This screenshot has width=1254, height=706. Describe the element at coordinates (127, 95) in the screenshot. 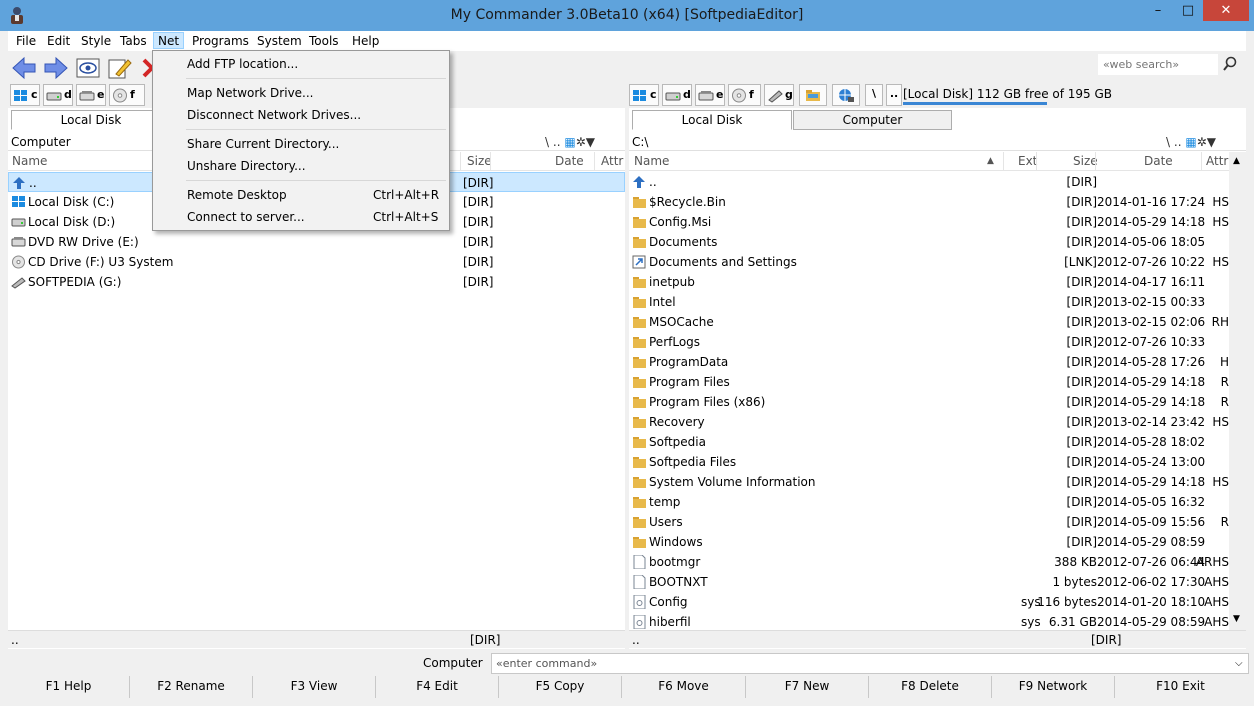

I see `left-drive-f-button: f` at that location.